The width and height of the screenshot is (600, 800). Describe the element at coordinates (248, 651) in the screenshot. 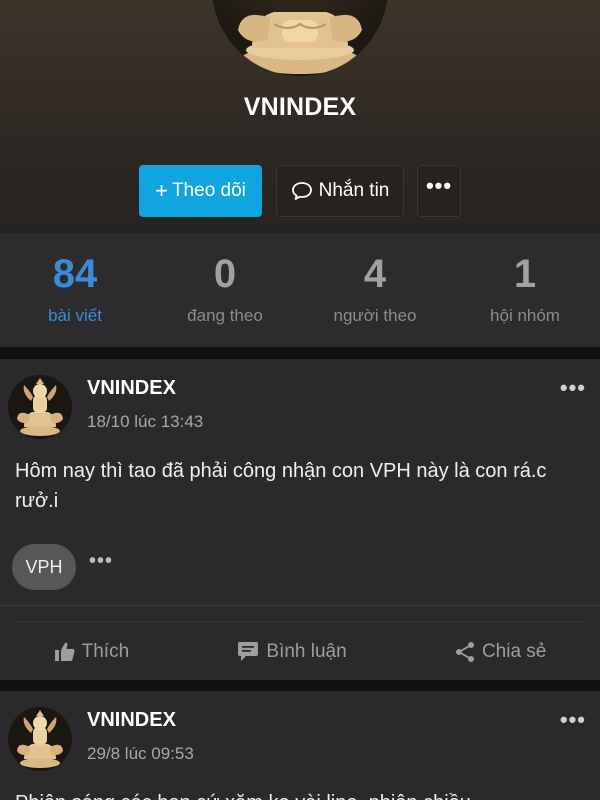

I see `comment-icon` at that location.